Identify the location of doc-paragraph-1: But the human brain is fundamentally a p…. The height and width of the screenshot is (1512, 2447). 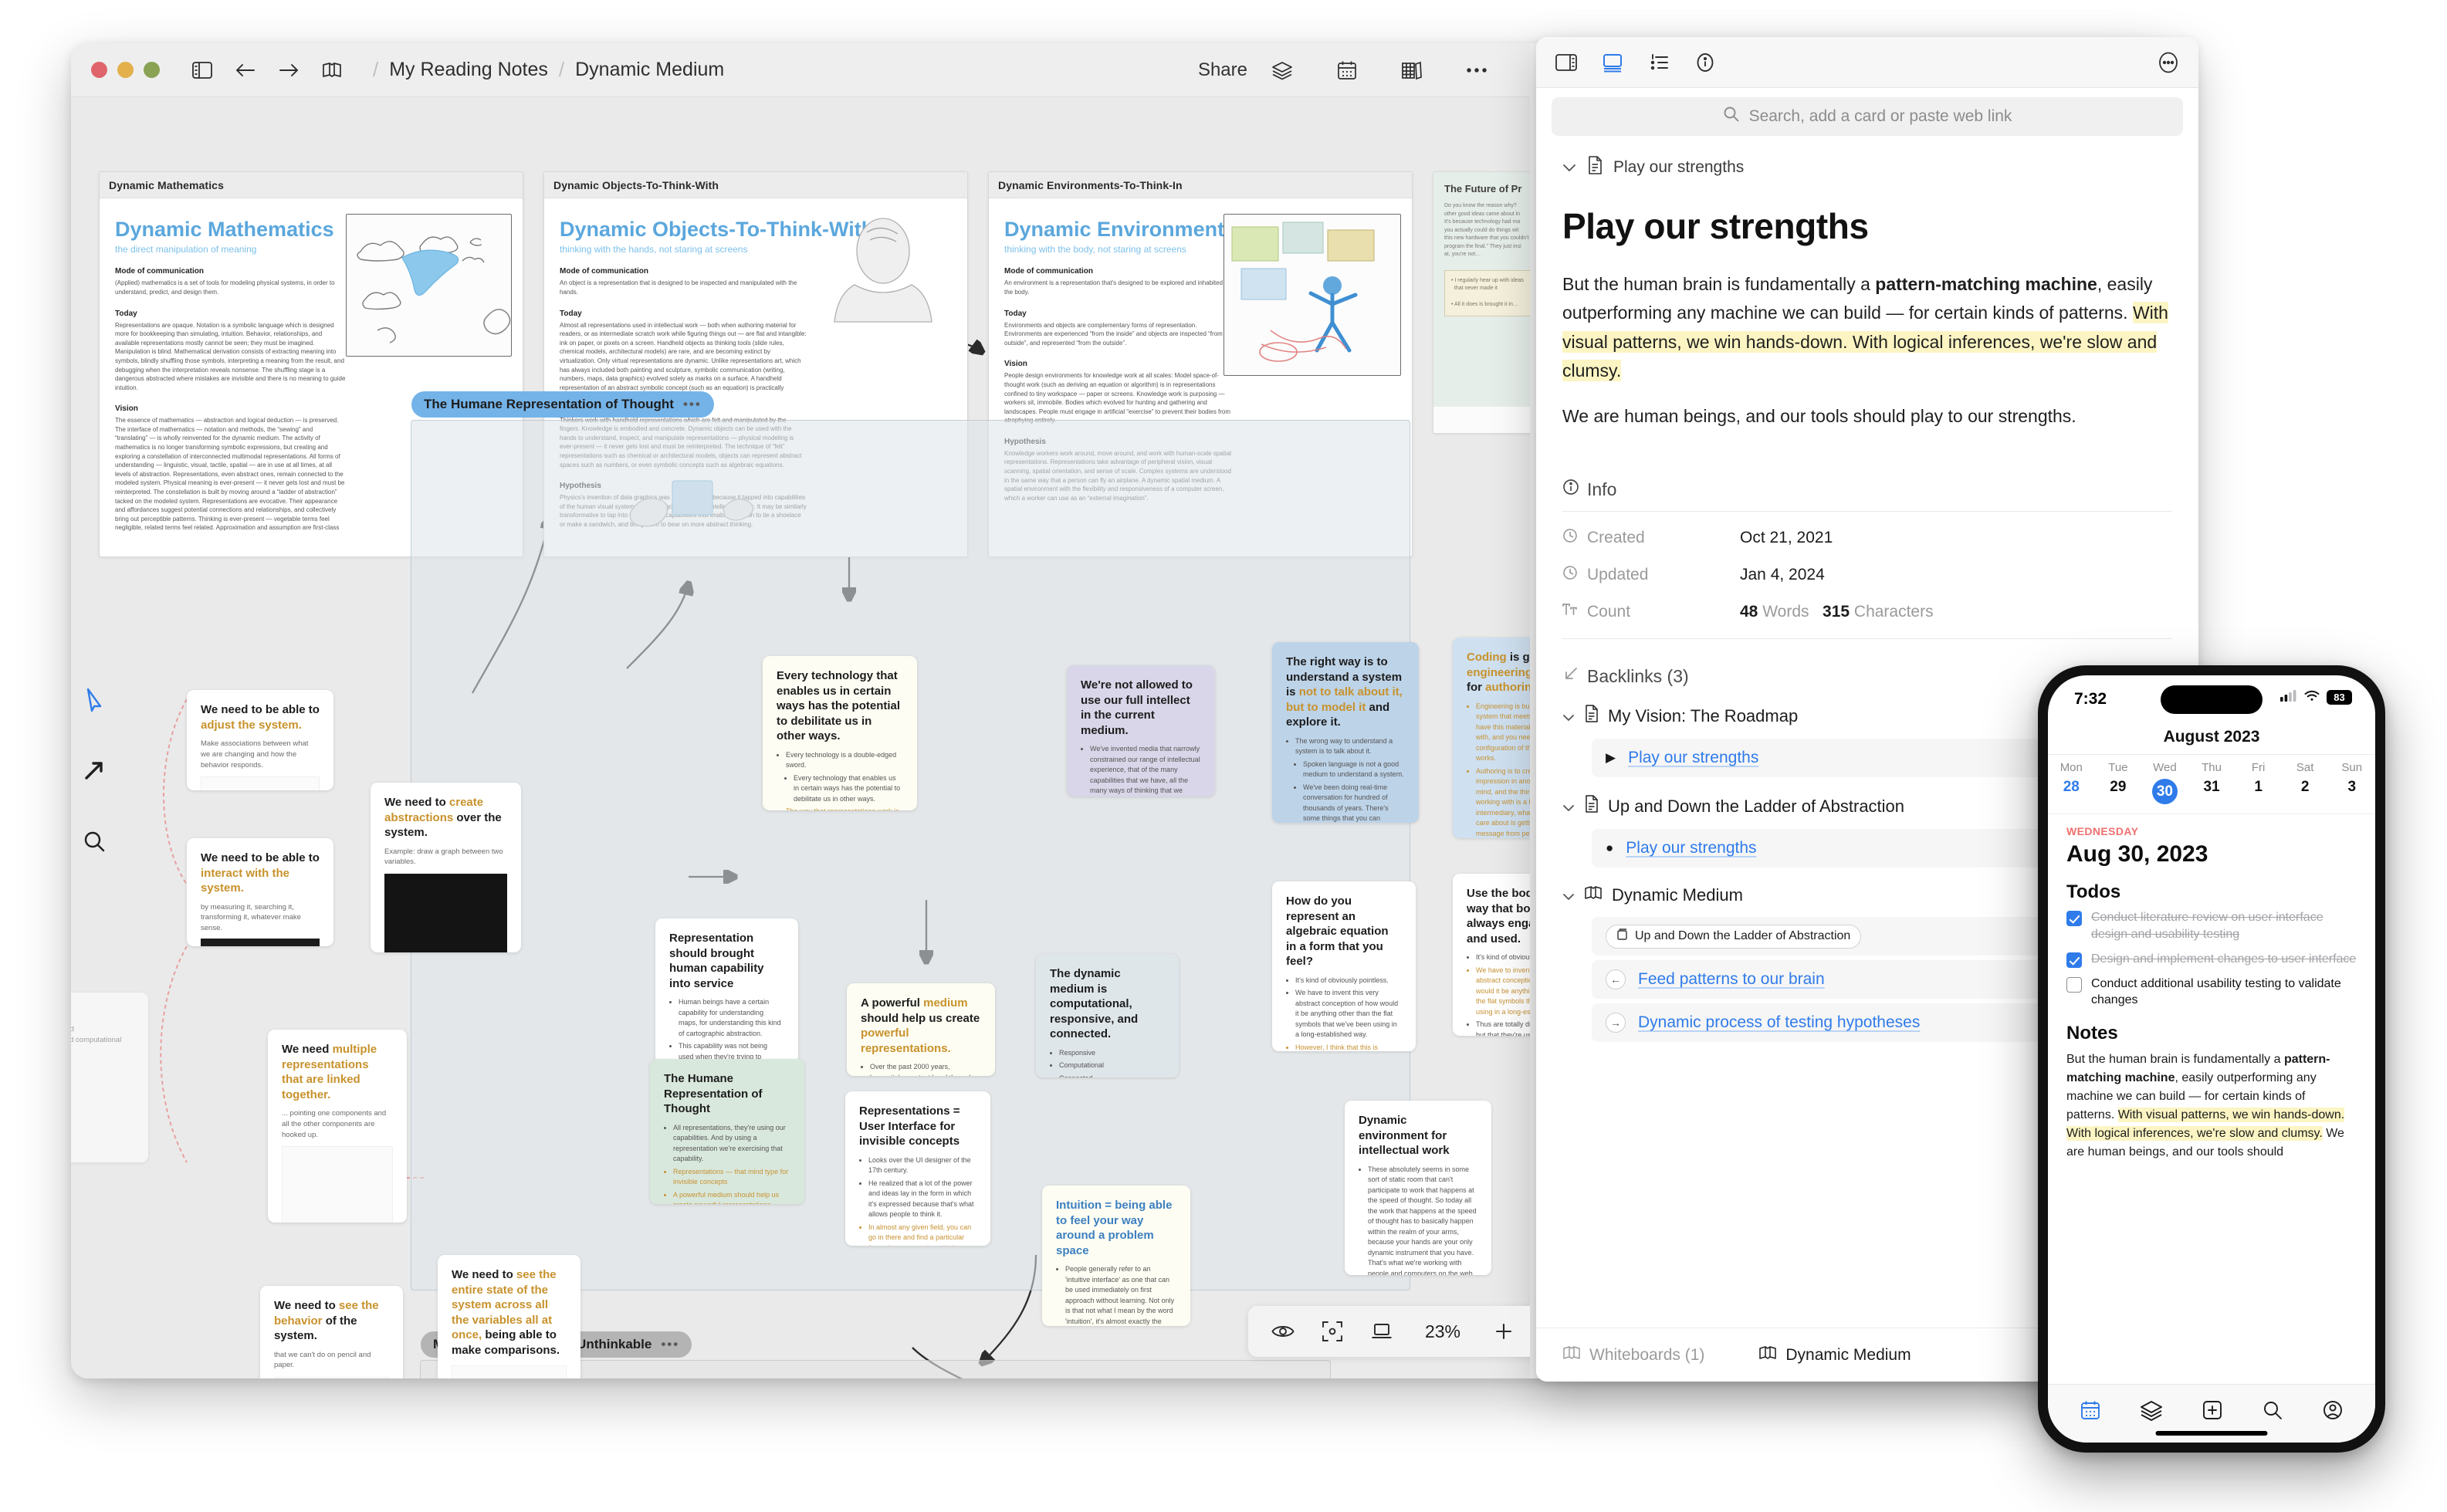
(1865, 327).